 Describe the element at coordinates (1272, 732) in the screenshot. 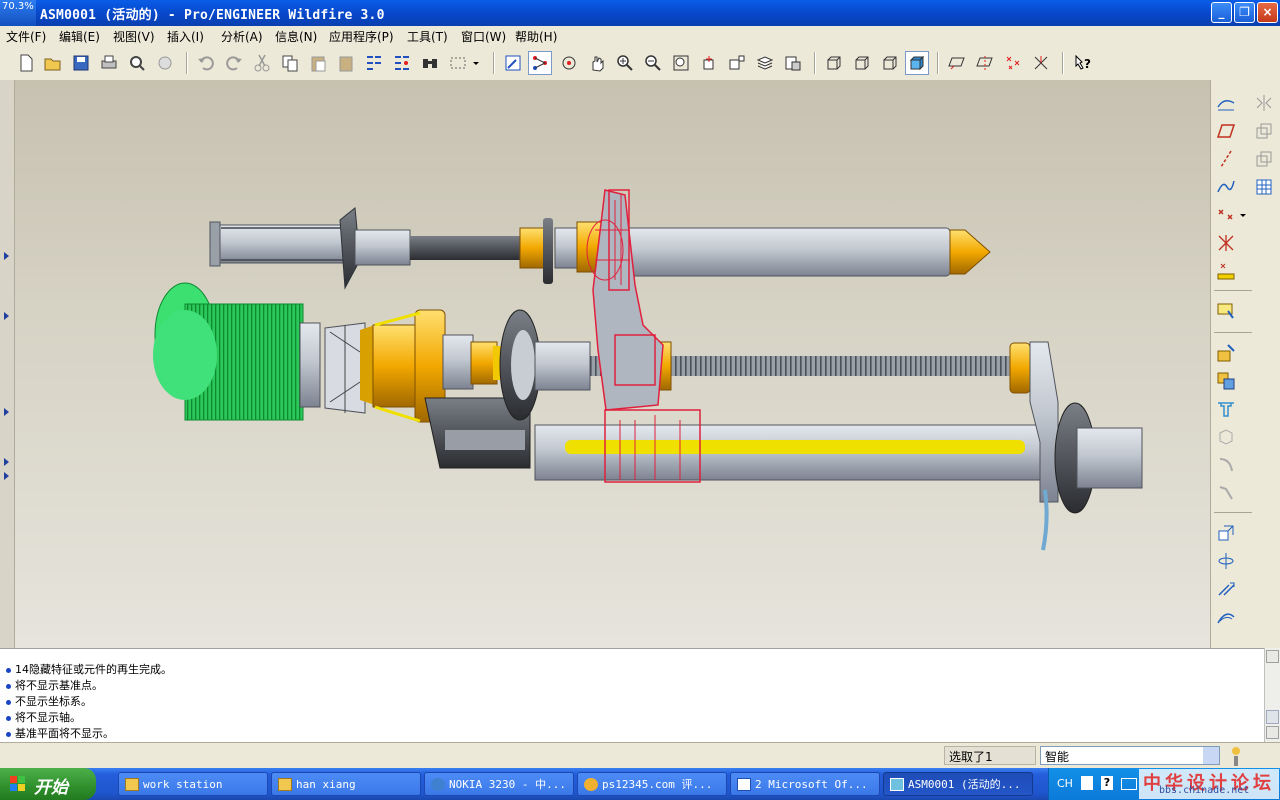

I see `scroll-down-icon` at that location.